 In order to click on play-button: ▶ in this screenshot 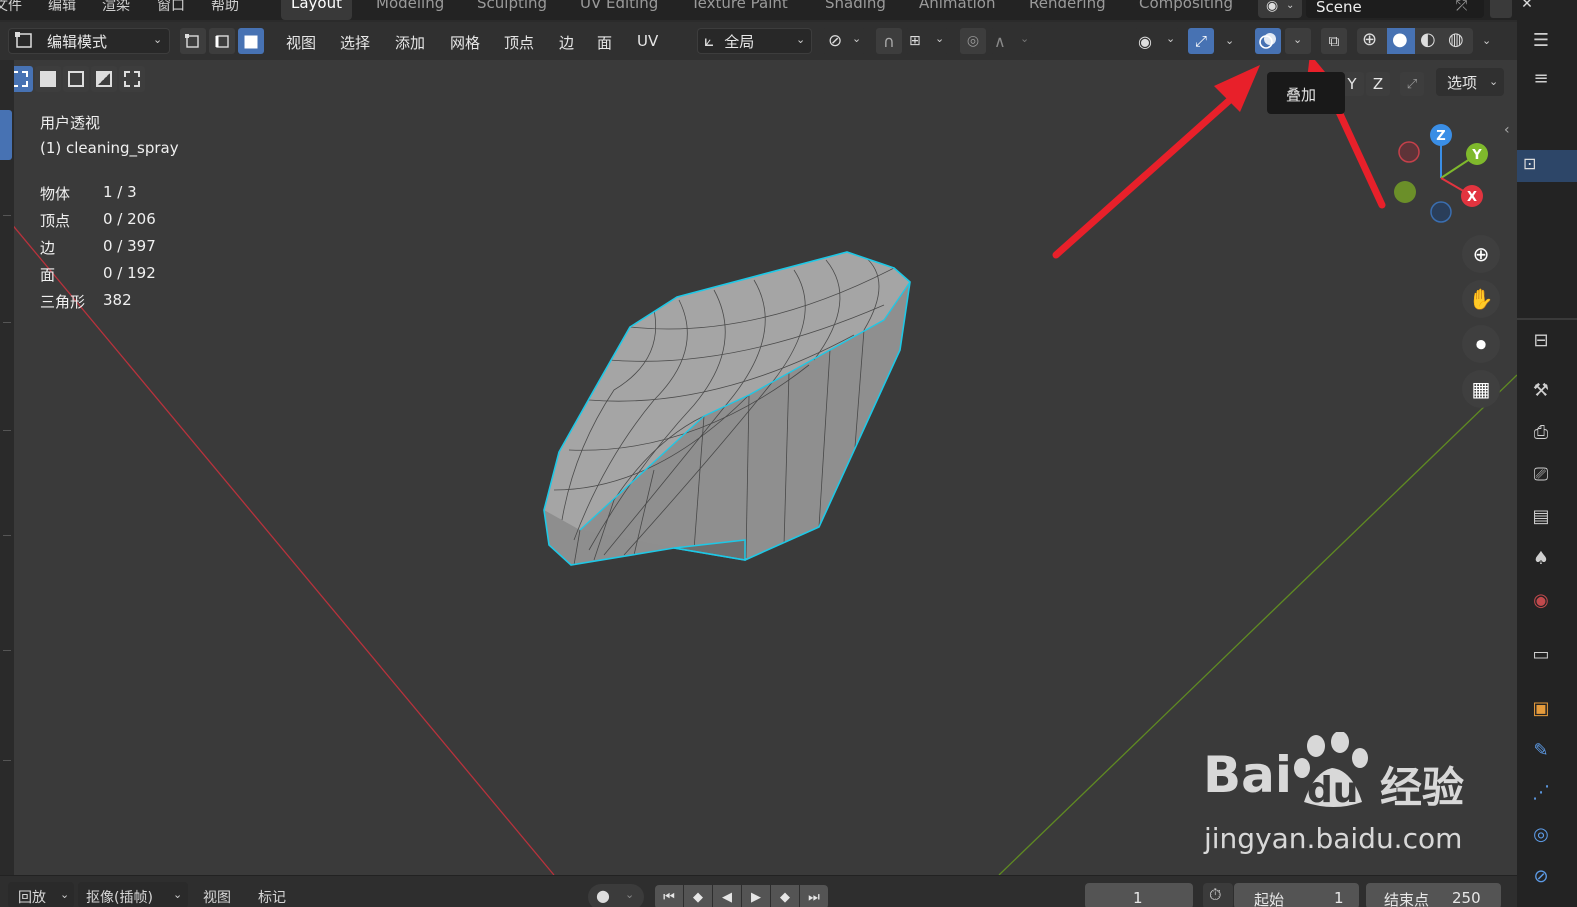, I will do `click(756, 896)`.